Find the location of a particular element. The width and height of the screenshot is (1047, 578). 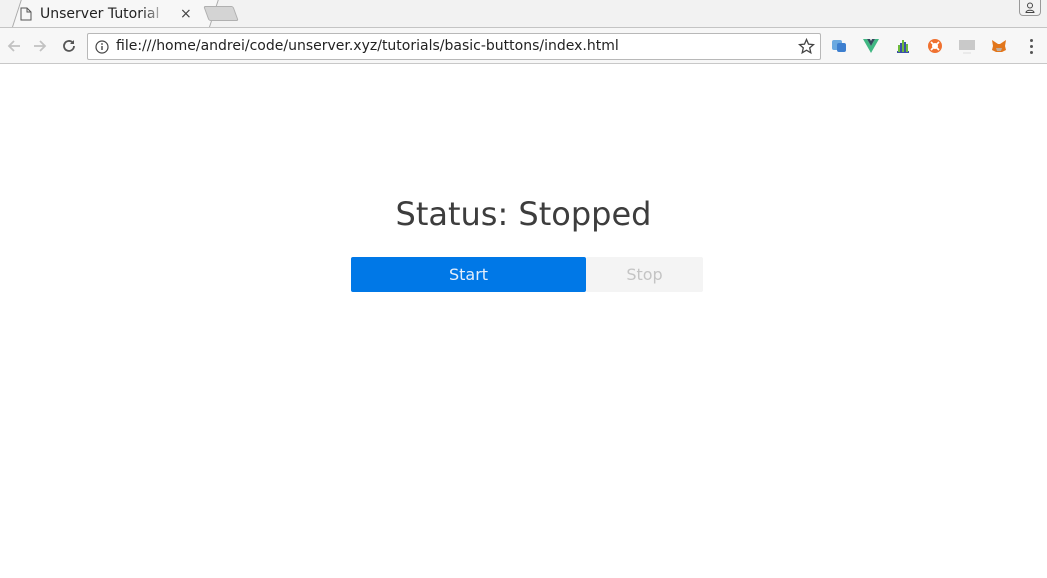

vue-devtools-icon is located at coordinates (871, 46).